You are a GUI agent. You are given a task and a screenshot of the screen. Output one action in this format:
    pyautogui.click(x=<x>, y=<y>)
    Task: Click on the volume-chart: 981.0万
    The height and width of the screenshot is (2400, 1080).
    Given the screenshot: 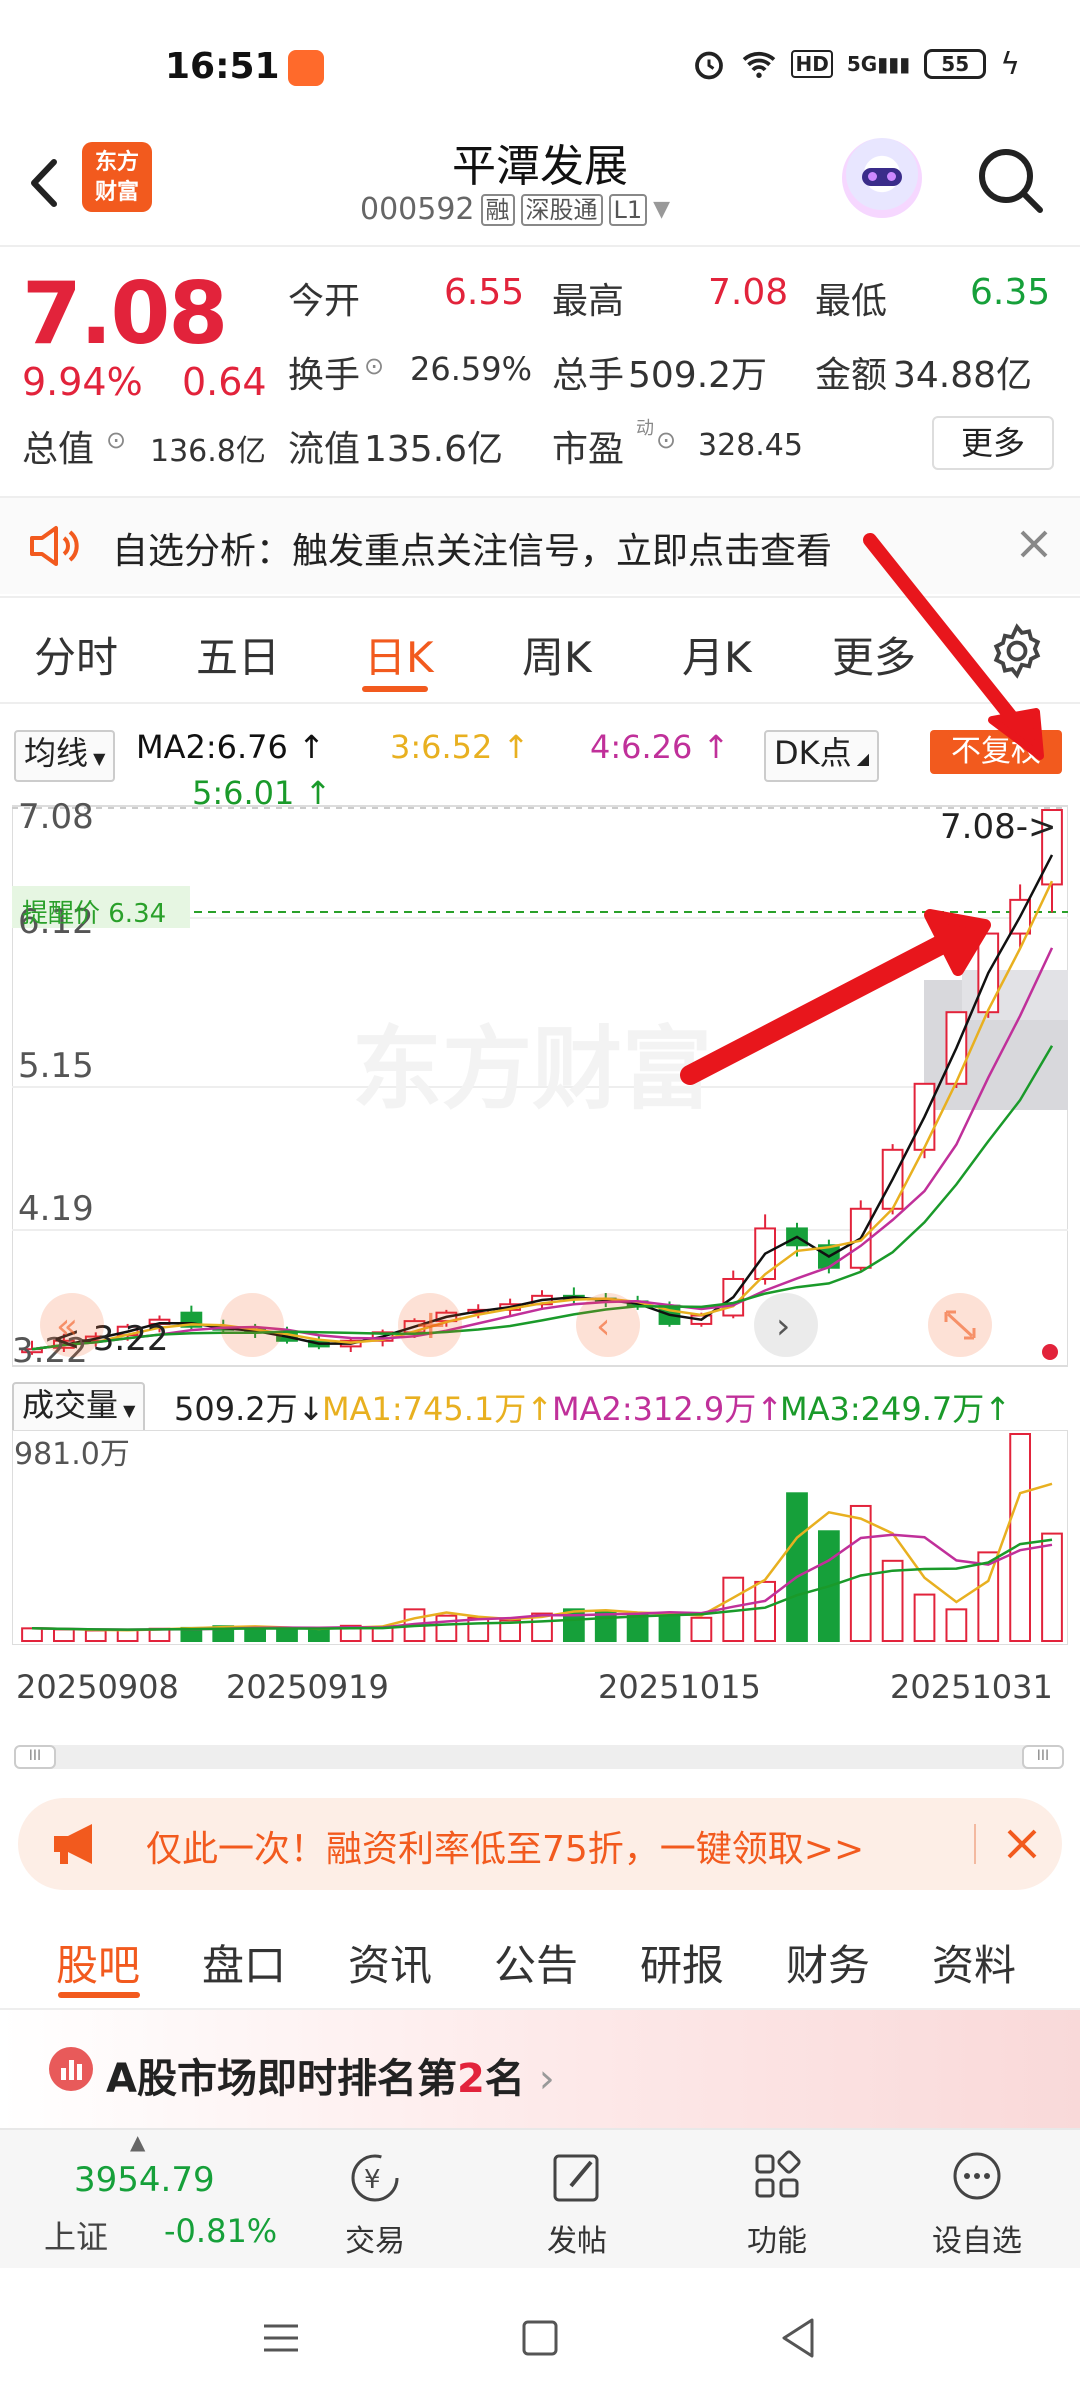 What is the action you would take?
    pyautogui.click(x=540, y=1537)
    